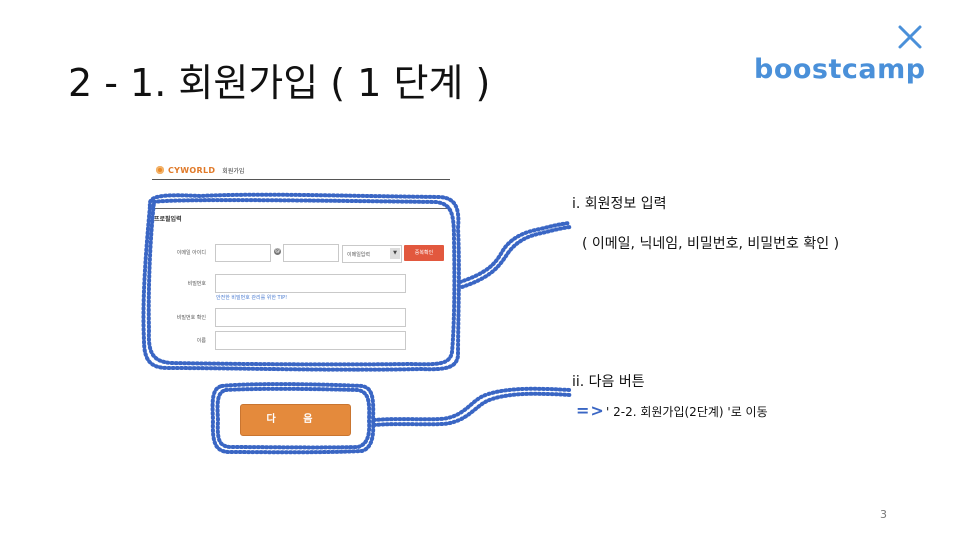 The image size is (960, 540). What do you see at coordinates (590, 410) in the screenshot?
I see `arrow-icon: =>` at bounding box center [590, 410].